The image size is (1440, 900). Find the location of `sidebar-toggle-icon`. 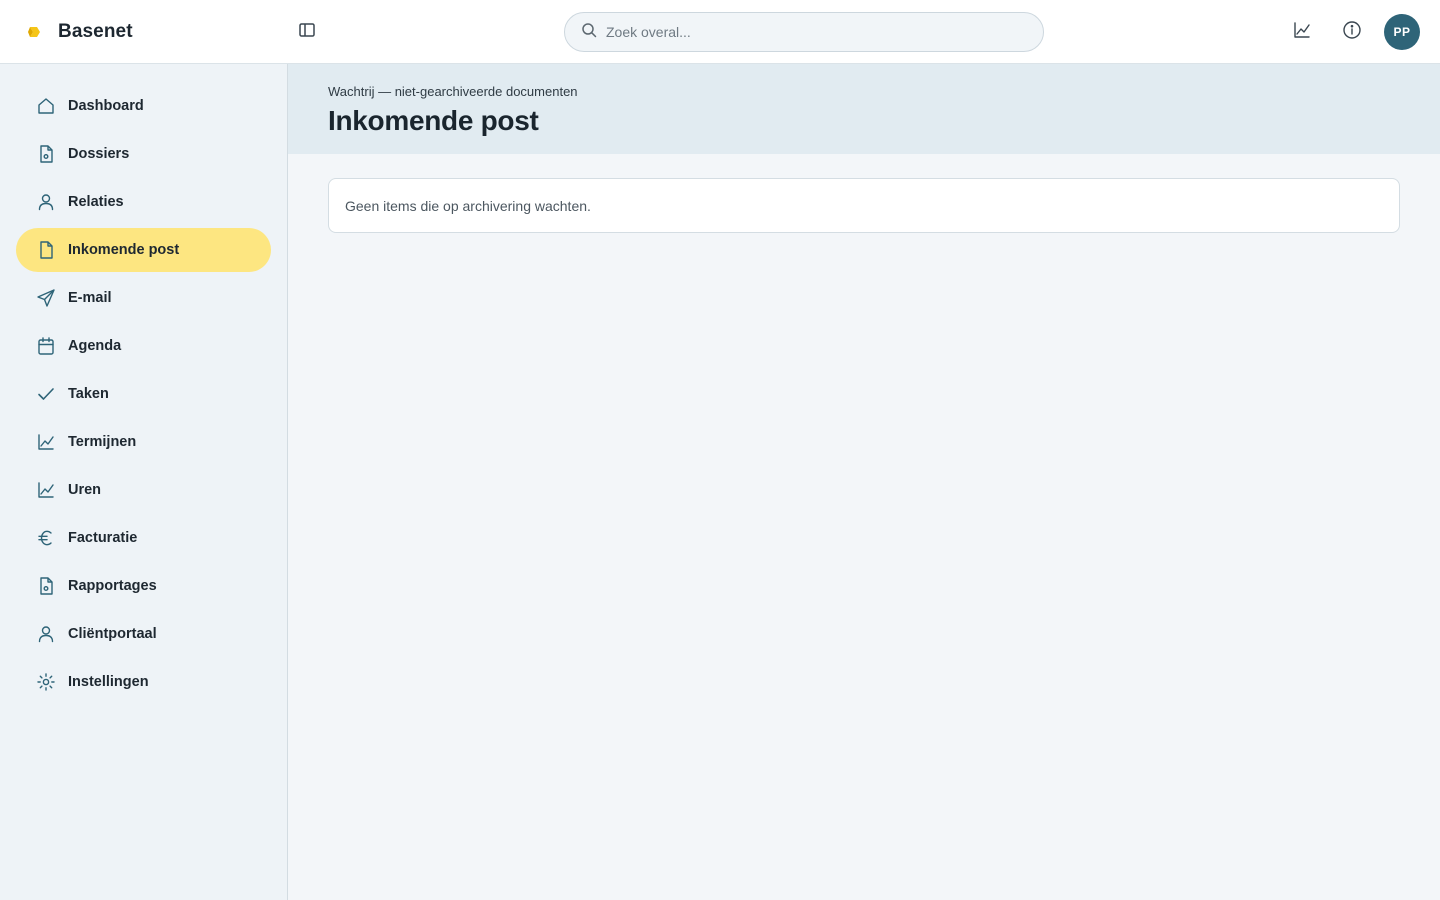

sidebar-toggle-icon is located at coordinates (307, 32).